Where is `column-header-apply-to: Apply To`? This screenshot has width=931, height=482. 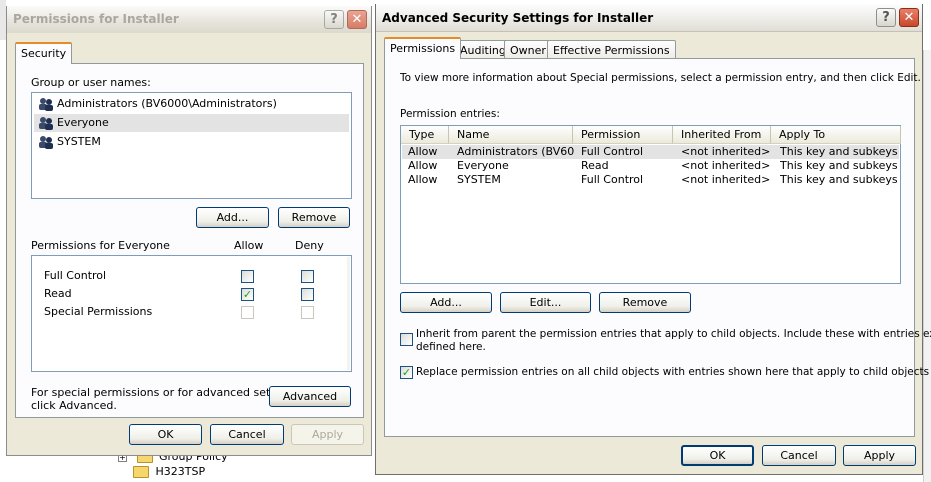
column-header-apply-to: Apply To is located at coordinates (836, 135).